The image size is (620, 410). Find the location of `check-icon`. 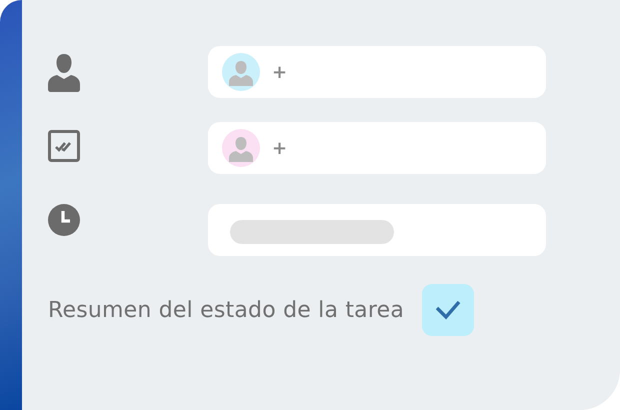

check-icon is located at coordinates (448, 310).